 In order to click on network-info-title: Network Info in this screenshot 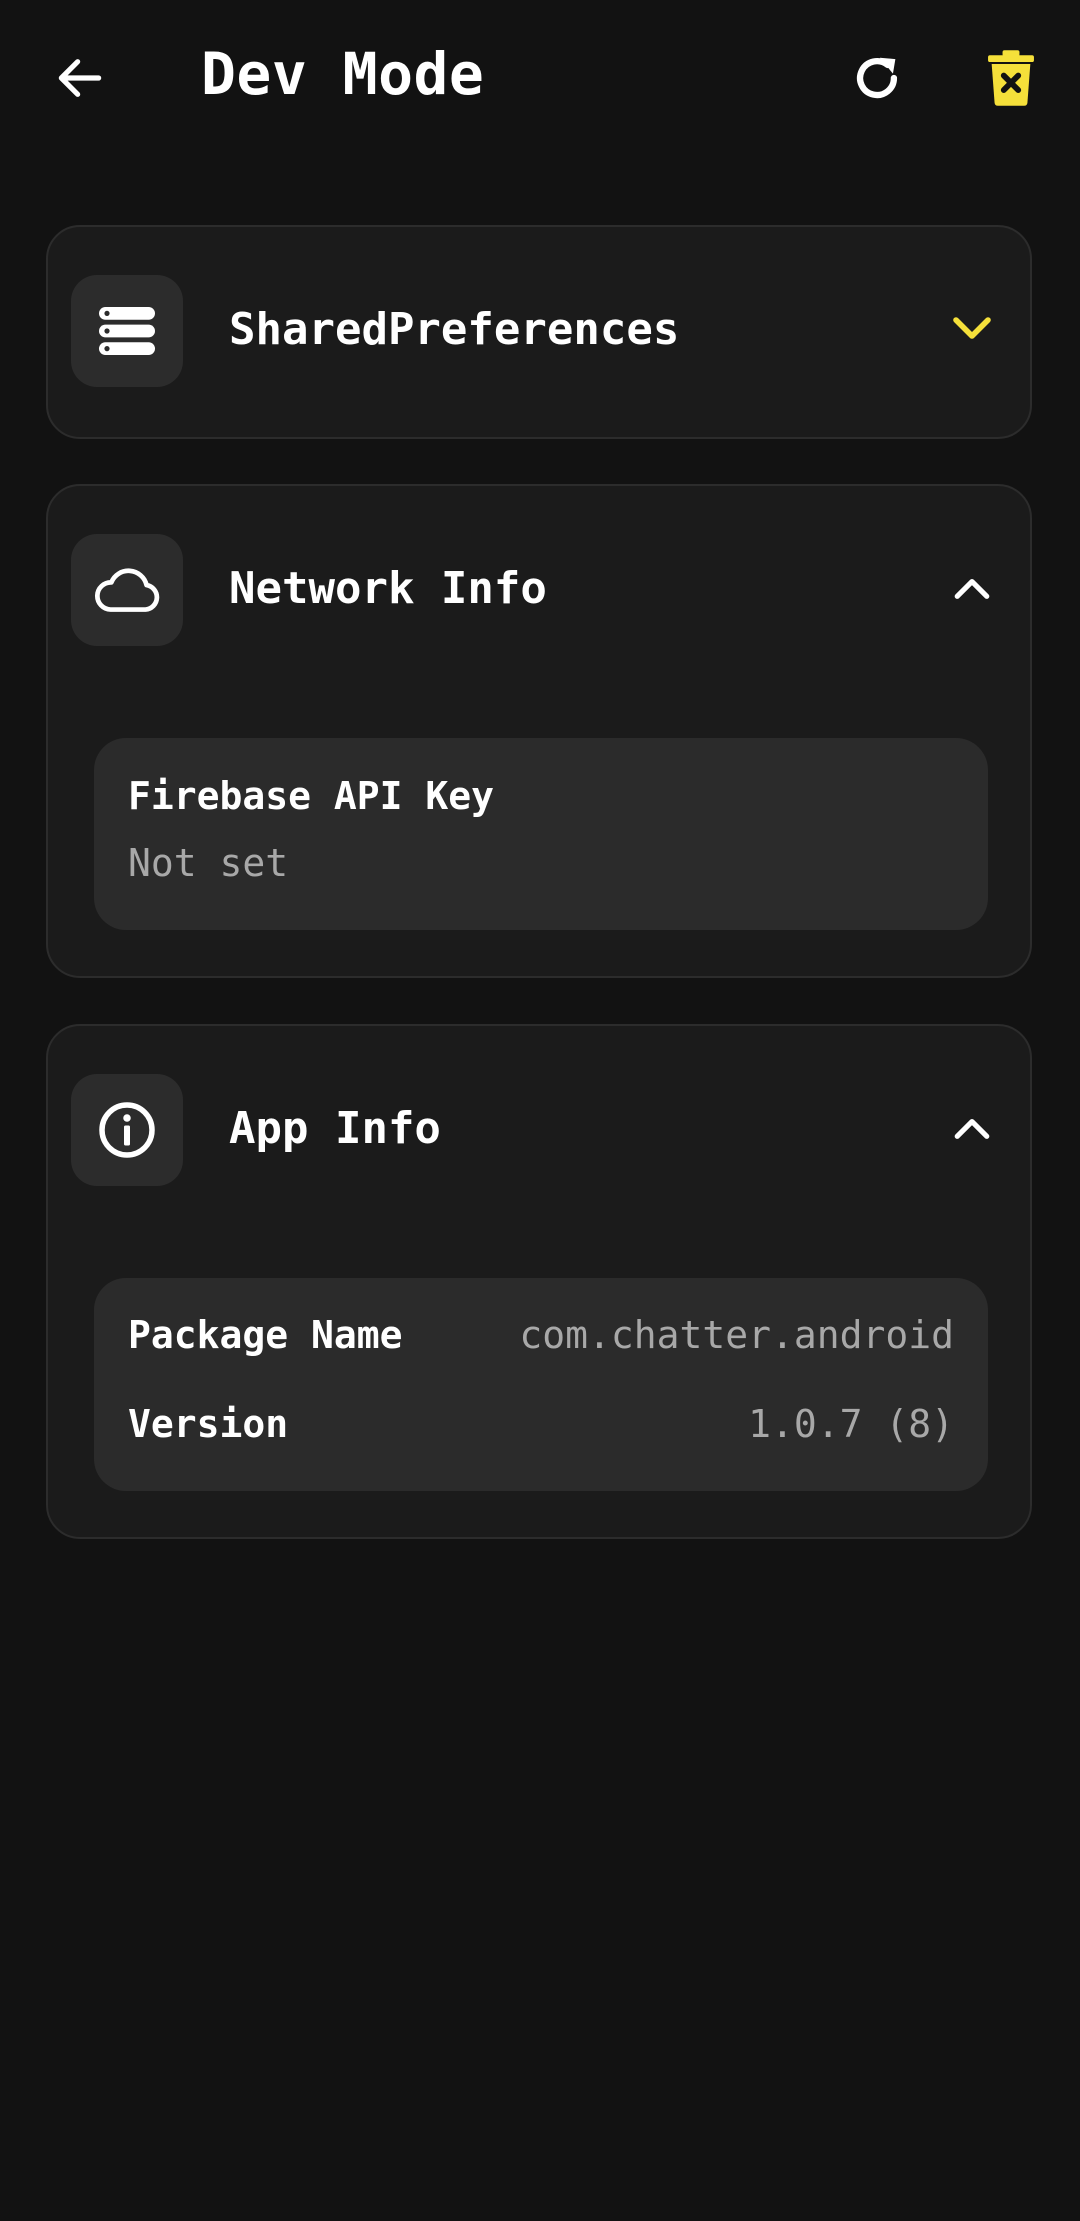, I will do `click(388, 588)`.